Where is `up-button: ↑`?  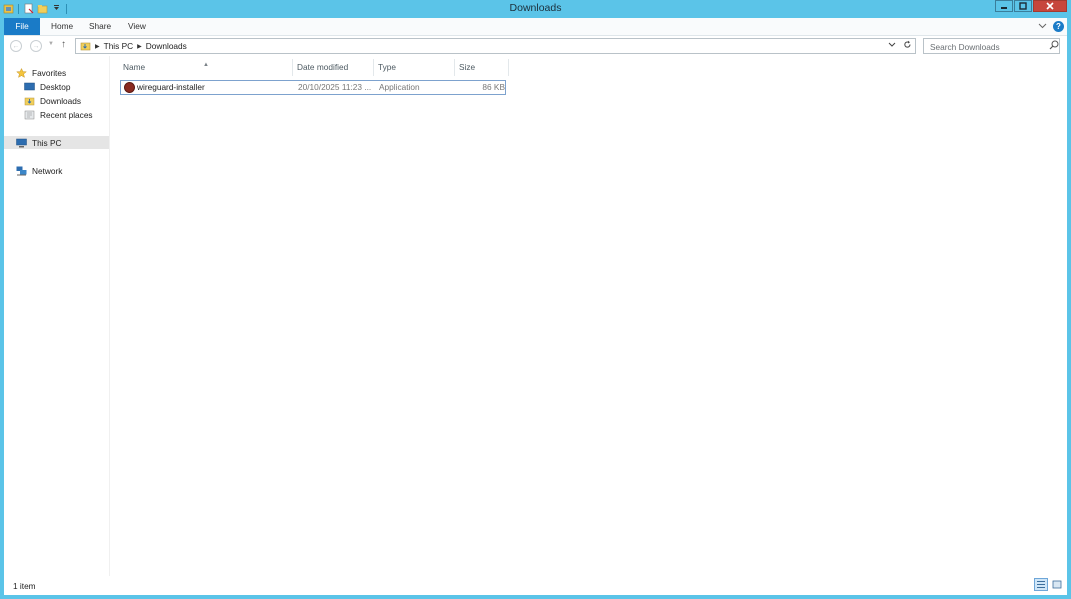 up-button: ↑ is located at coordinates (63, 44).